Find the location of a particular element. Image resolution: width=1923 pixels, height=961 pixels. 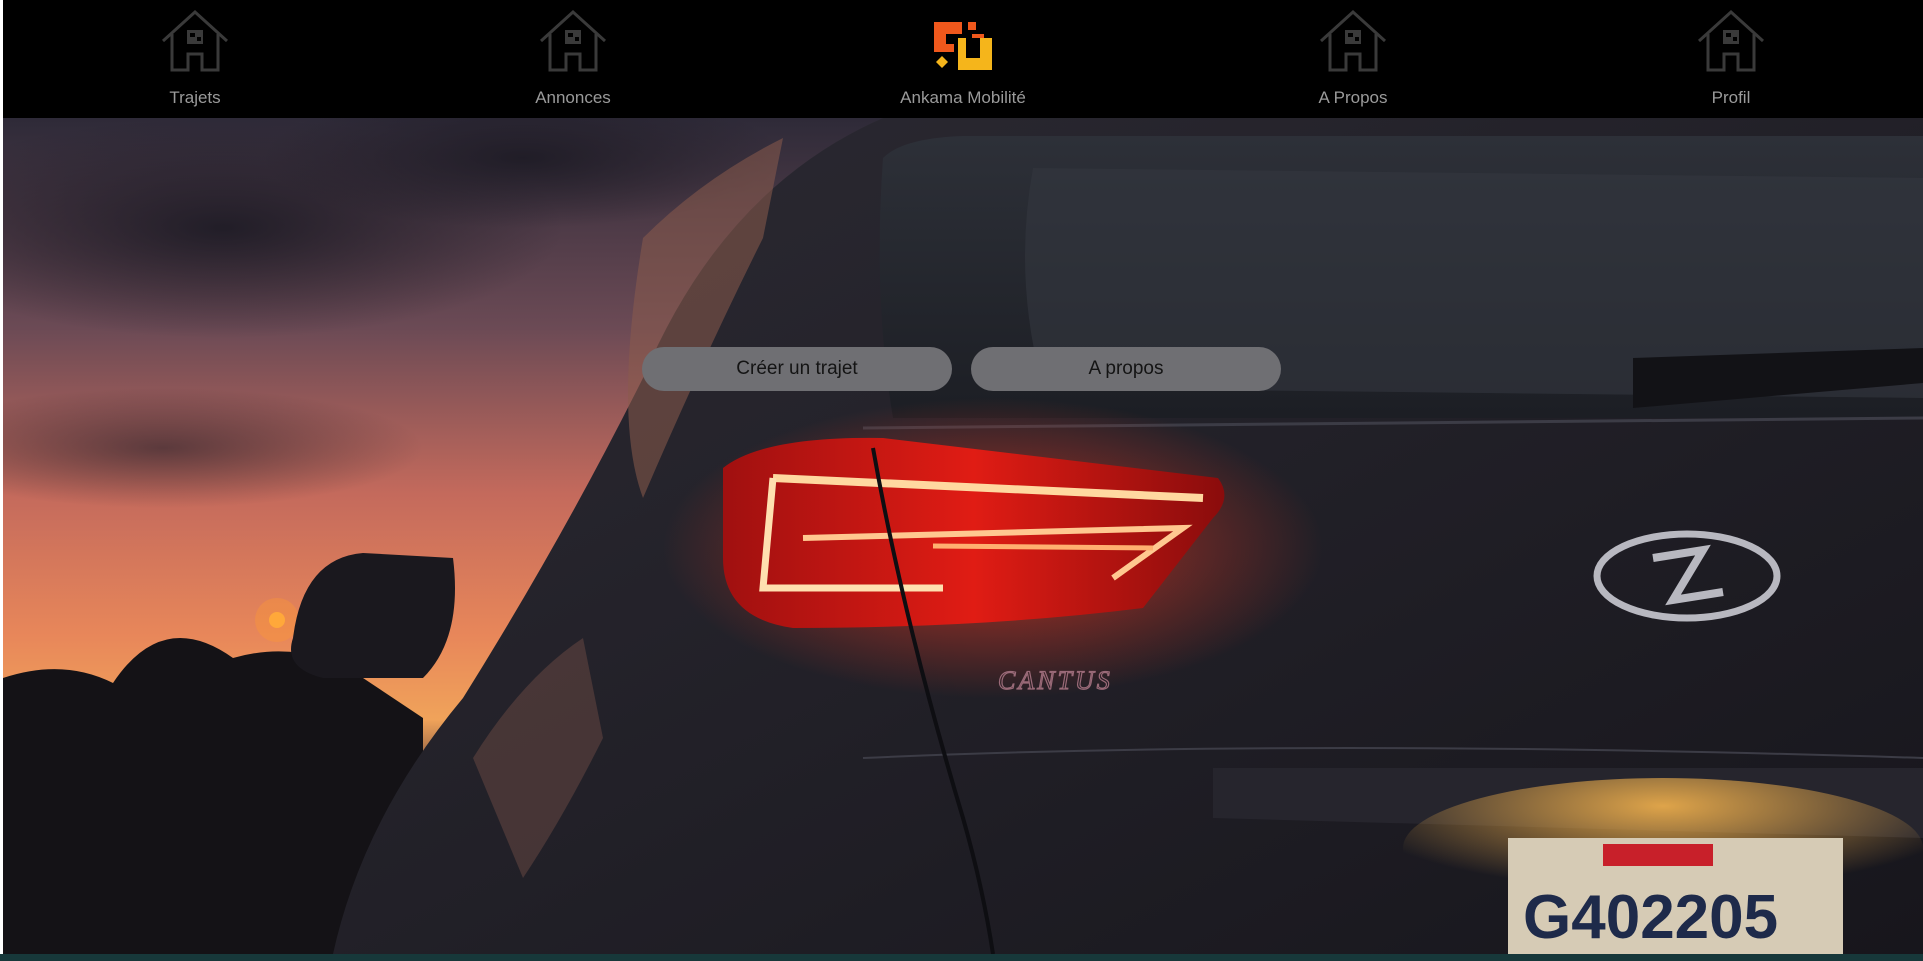

nav-item-trajets: Trajets is located at coordinates (195, 59).